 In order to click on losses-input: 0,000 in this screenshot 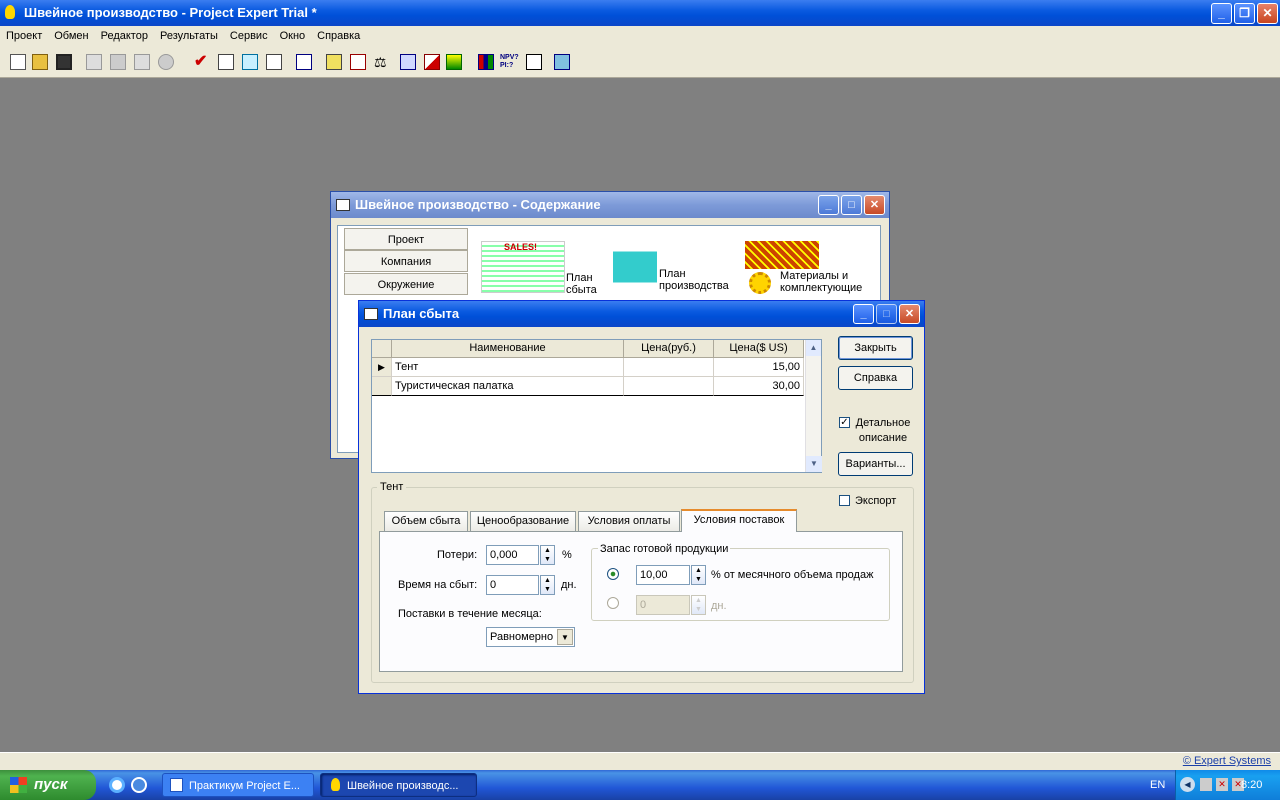, I will do `click(512, 555)`.